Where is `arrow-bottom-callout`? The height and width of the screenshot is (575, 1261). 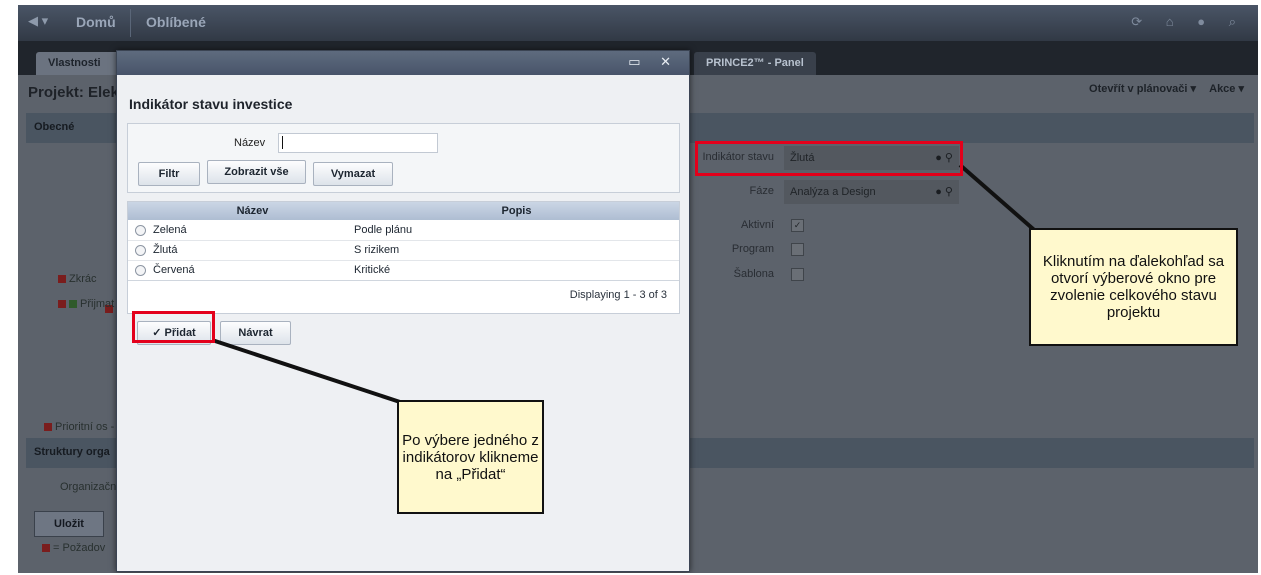 arrow-bottom-callout is located at coordinates (306, 371).